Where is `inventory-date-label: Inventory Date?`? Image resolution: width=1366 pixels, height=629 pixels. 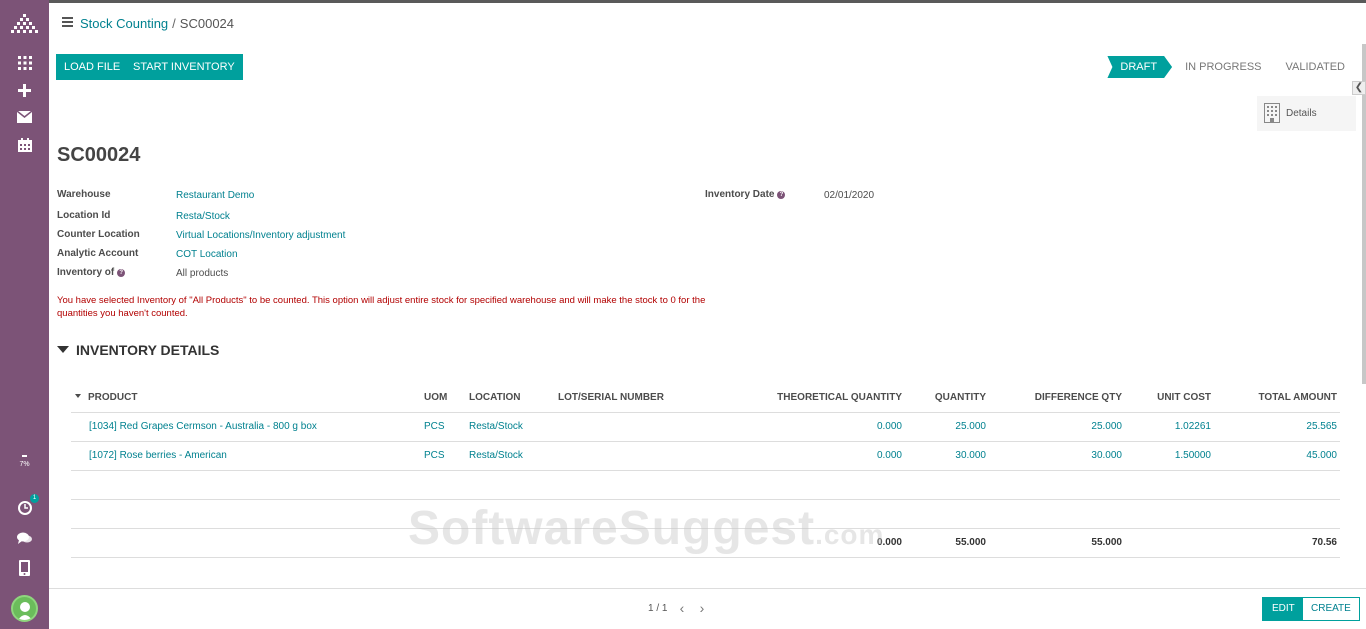
inventory-date-label: Inventory Date? is located at coordinates (745, 194).